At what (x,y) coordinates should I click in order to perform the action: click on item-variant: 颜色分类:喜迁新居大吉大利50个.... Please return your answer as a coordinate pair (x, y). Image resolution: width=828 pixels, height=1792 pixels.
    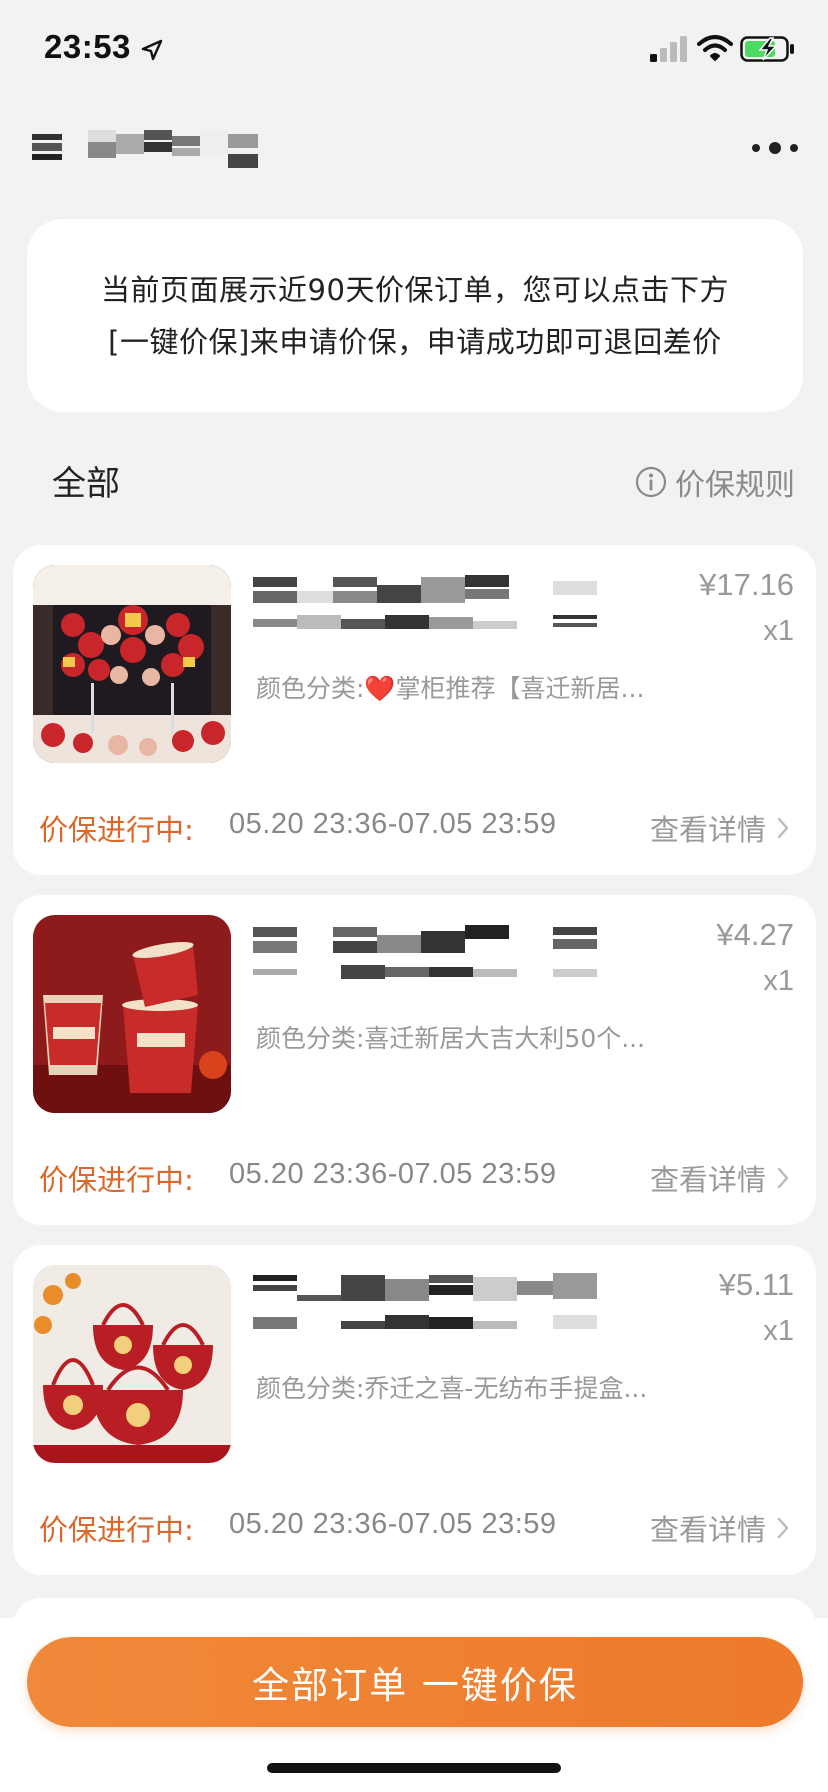
    Looking at the image, I should click on (451, 1038).